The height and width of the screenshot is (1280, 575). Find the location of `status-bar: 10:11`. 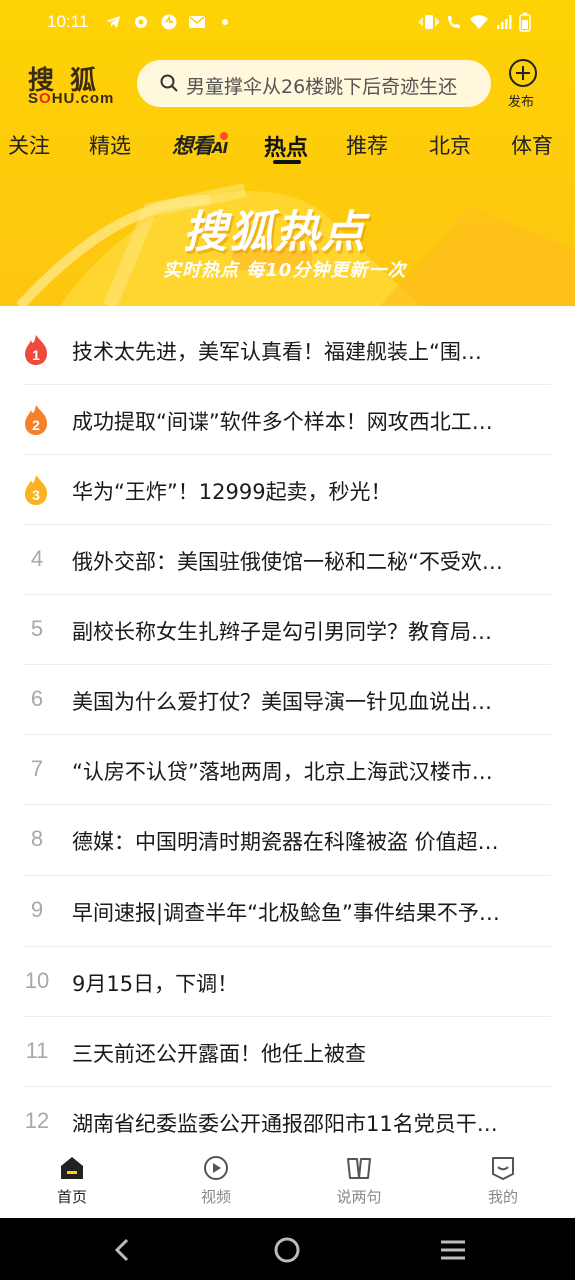

status-bar: 10:11 is located at coordinates (287, 23).